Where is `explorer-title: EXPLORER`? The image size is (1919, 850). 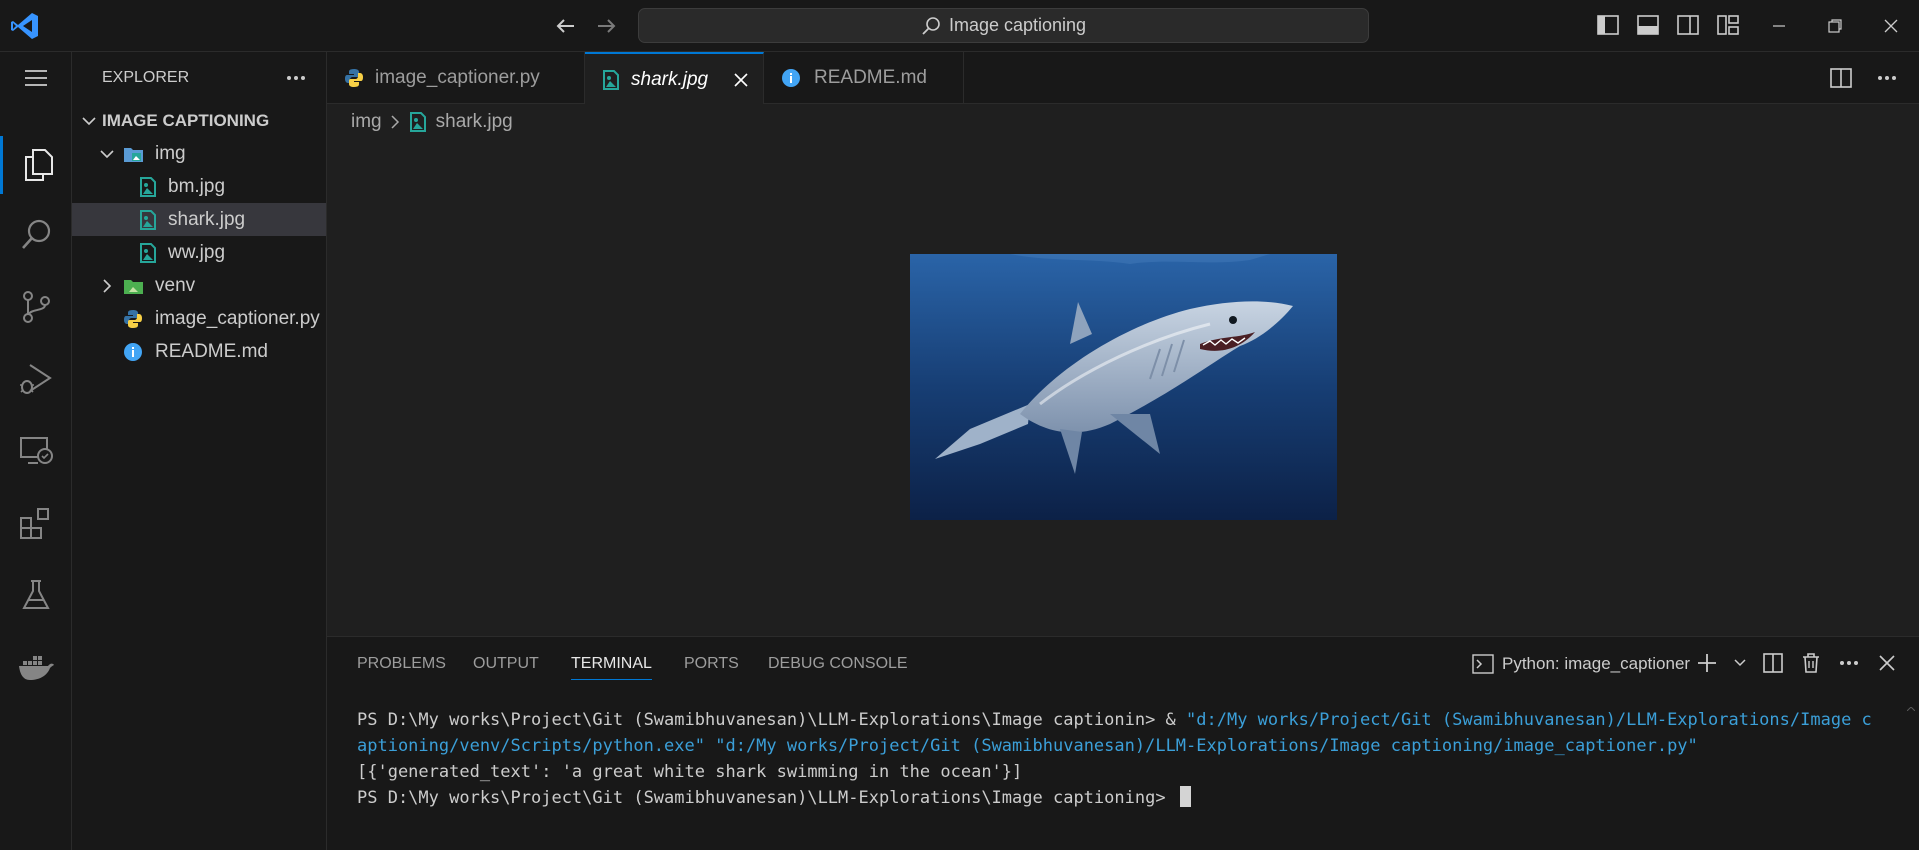
explorer-title: EXPLORER is located at coordinates (146, 77).